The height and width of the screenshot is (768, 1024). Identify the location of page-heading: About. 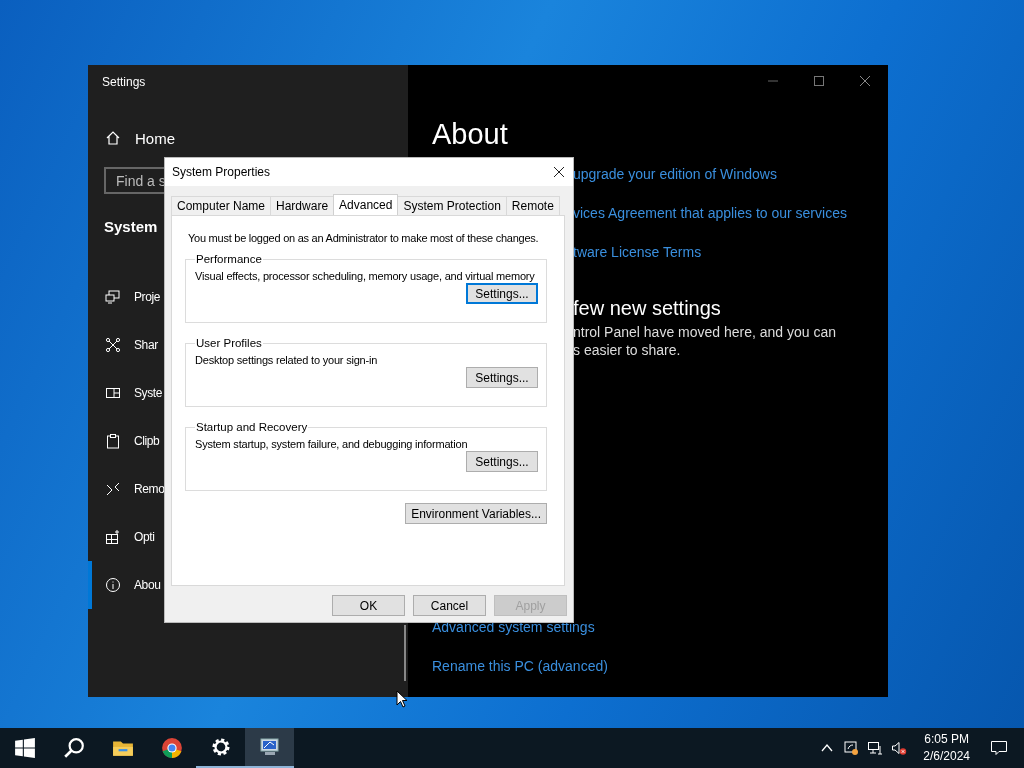
(470, 135).